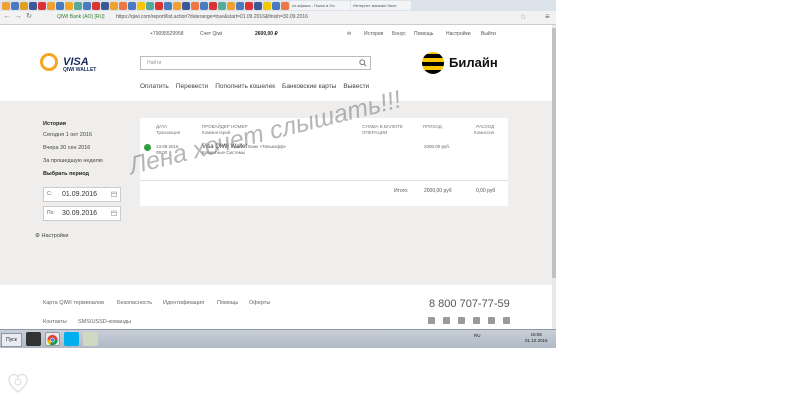 The height and width of the screenshot is (411, 800). Describe the element at coordinates (423, 34) in the screenshot. I see `link-help: Помощь` at that location.